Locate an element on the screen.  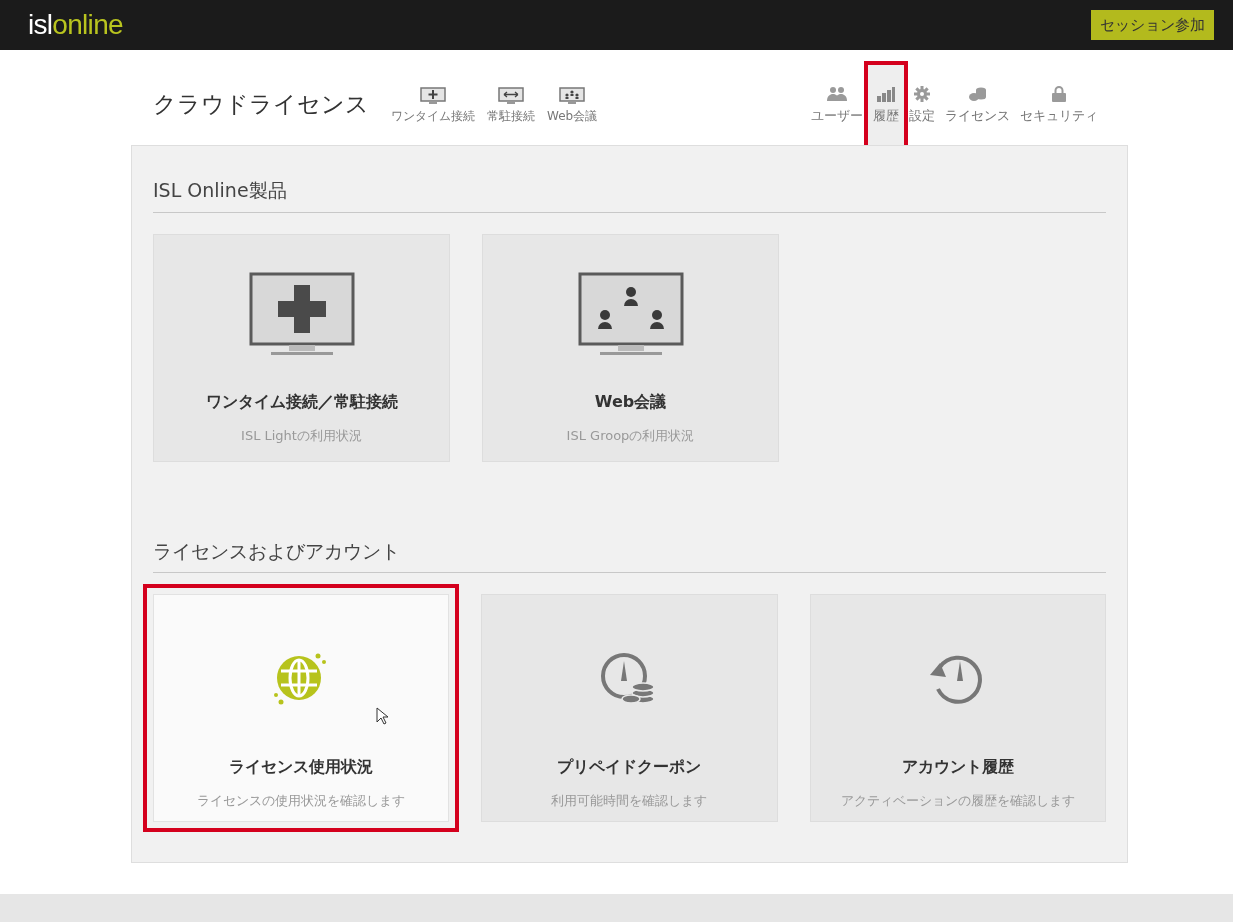
join-session-button: セッション参加 is located at coordinates (1152, 25).